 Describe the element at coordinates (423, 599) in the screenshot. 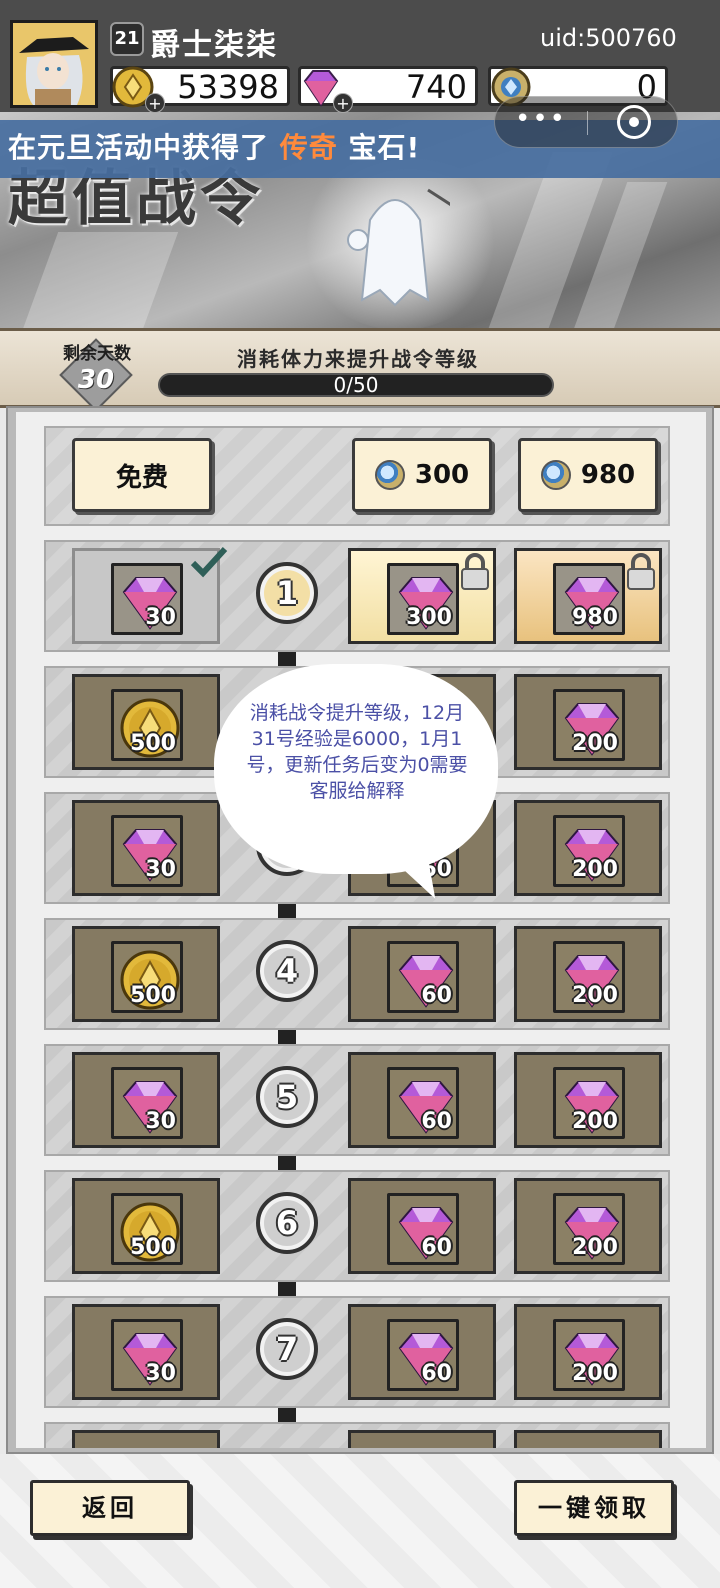

I see `reward-icon-box: 300` at that location.